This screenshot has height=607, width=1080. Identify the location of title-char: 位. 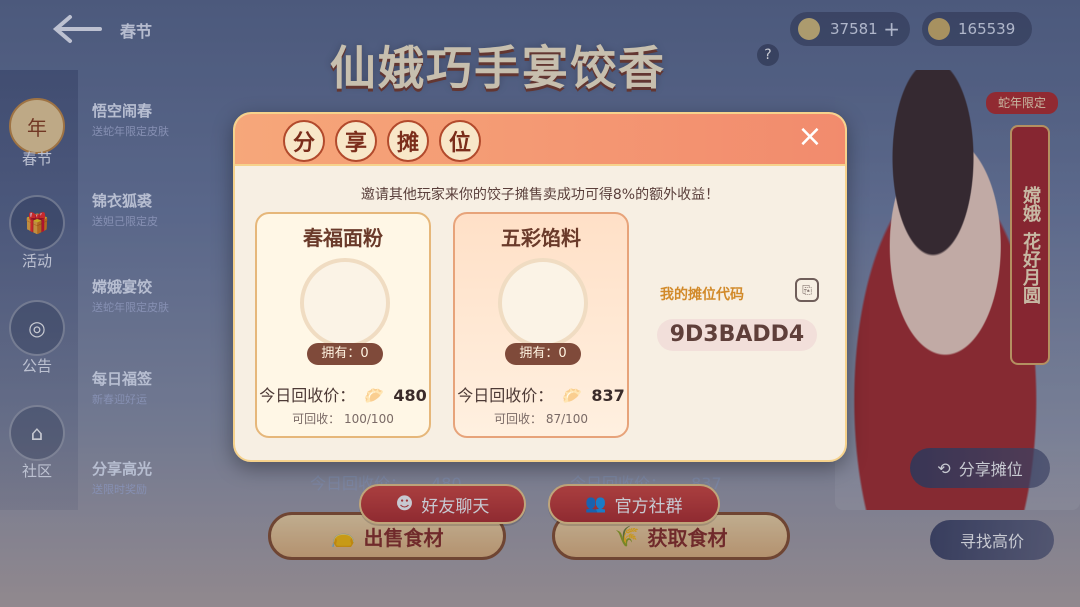
(460, 141).